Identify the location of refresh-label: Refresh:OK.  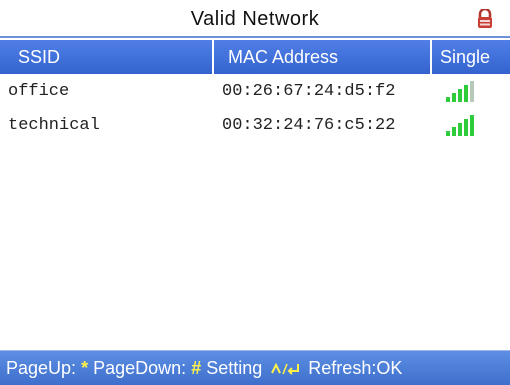
(355, 368).